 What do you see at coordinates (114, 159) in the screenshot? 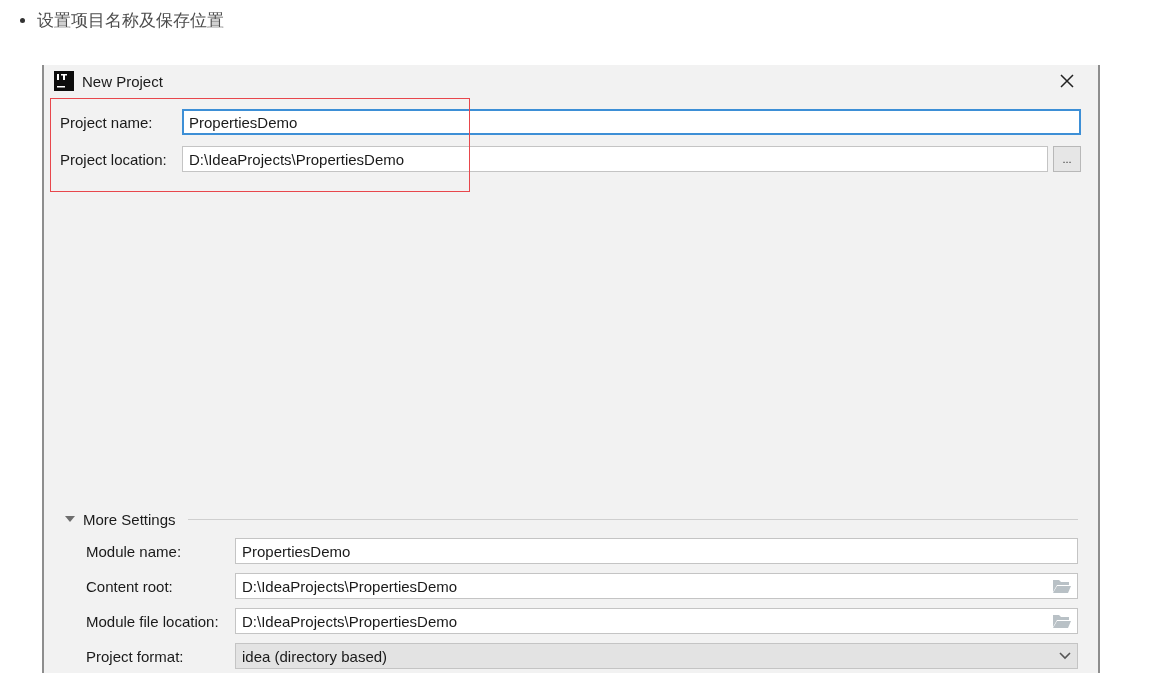
I see `field-label: Project location:` at bounding box center [114, 159].